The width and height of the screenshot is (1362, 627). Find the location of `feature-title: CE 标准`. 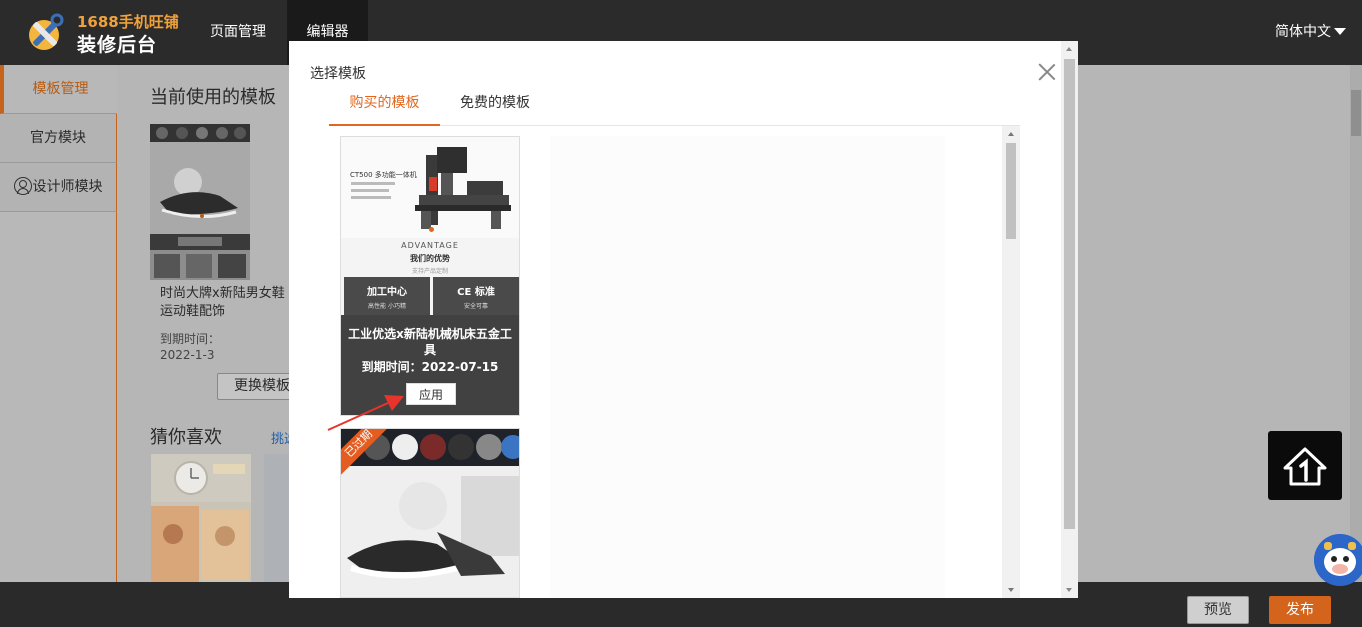

feature-title: CE 标准 is located at coordinates (476, 292).